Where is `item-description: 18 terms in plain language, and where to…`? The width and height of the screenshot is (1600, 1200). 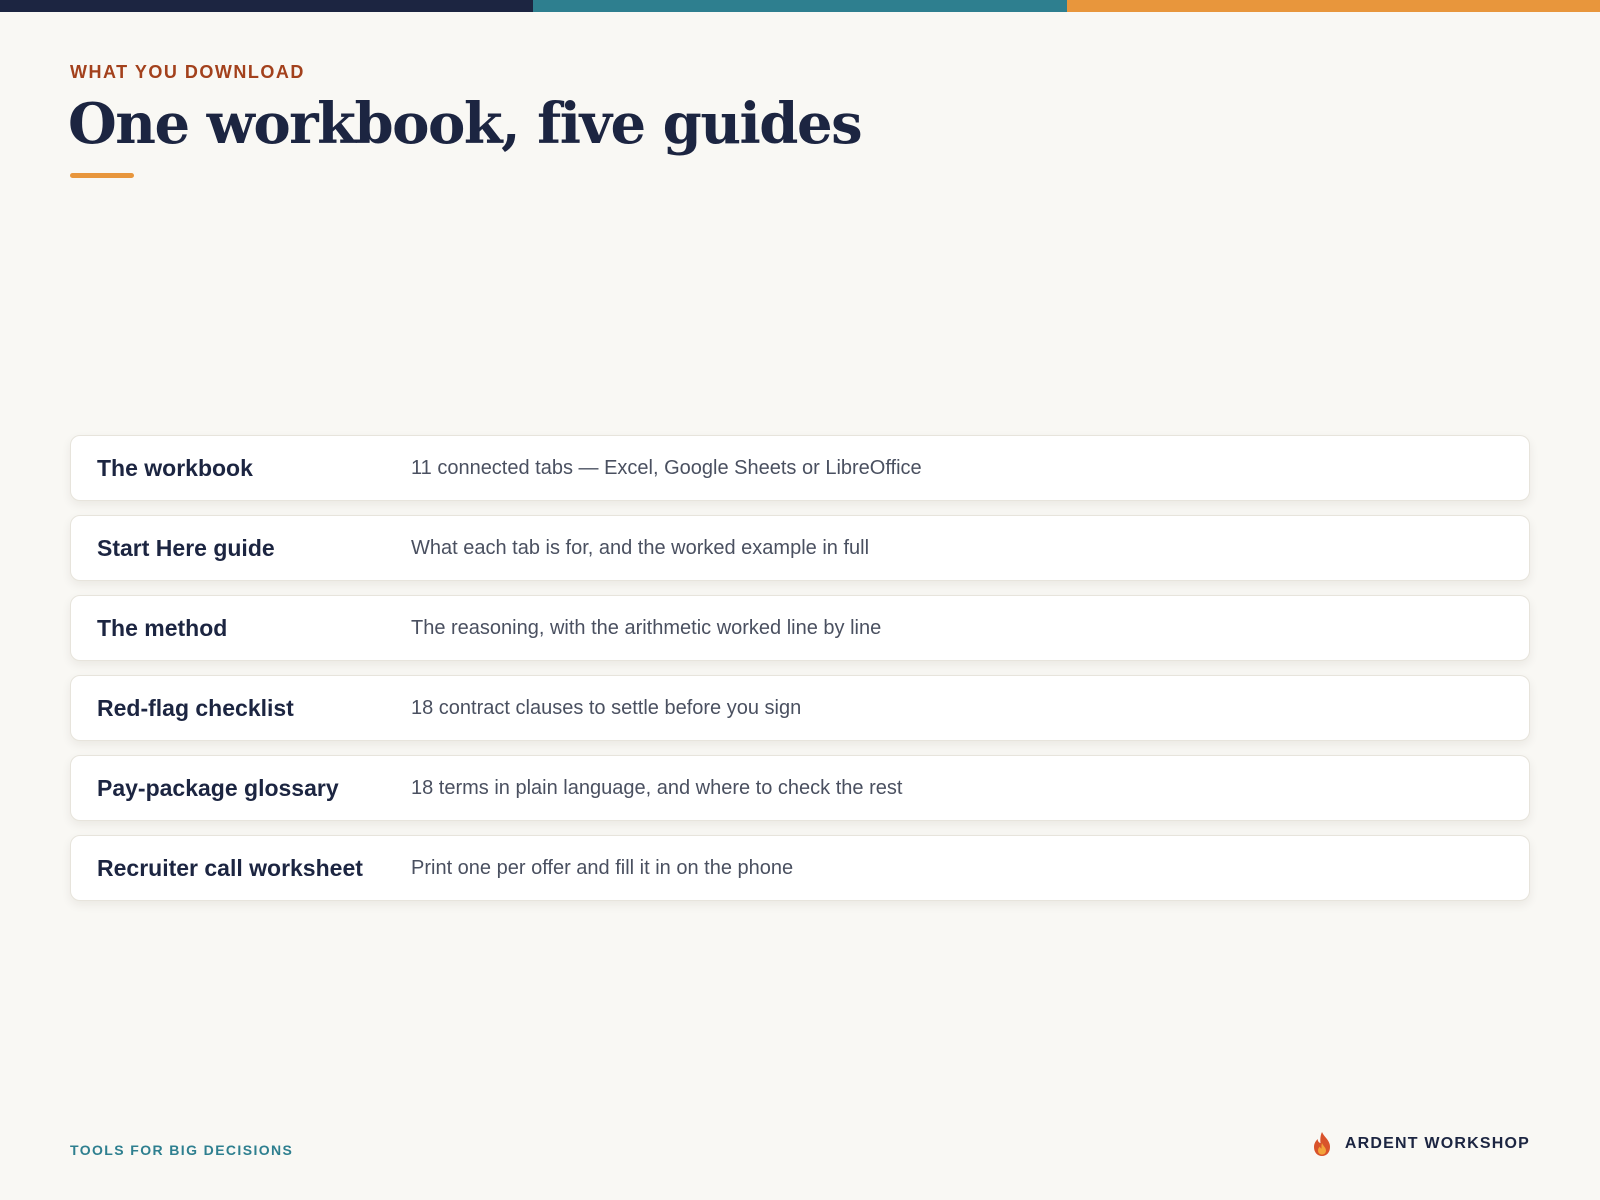 item-description: 18 terms in plain language, and where to… is located at coordinates (657, 787).